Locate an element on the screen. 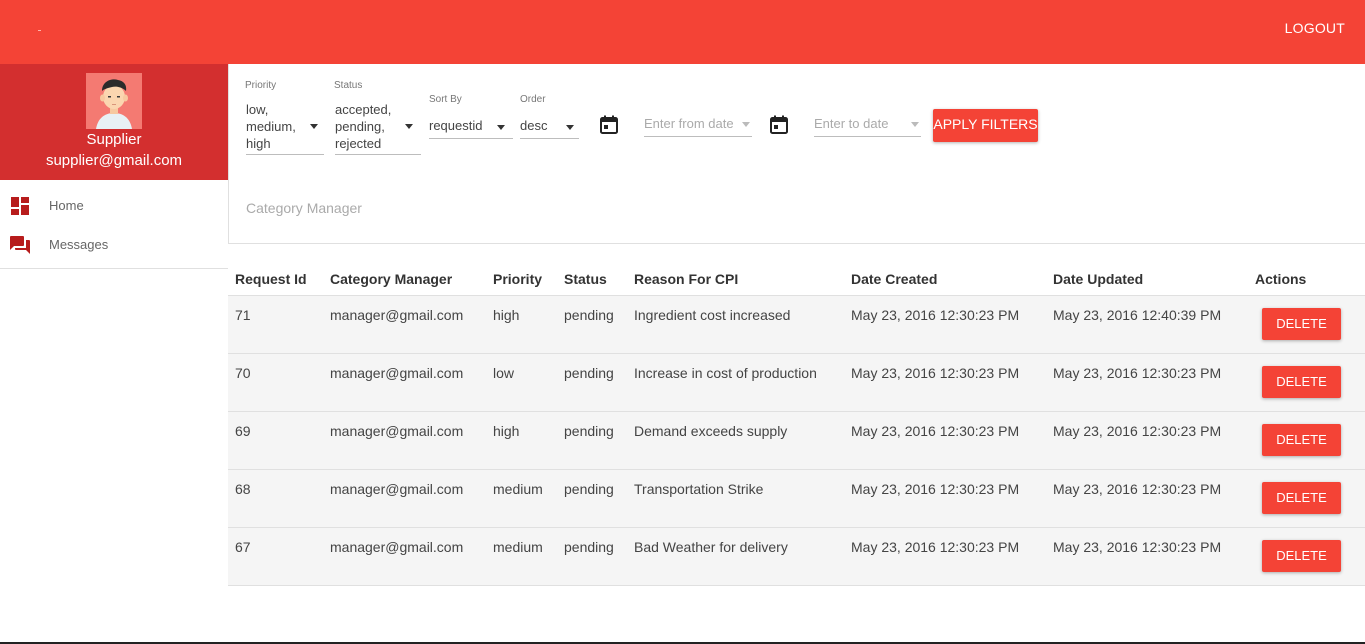  request-id-cell: 67 is located at coordinates (243, 547).